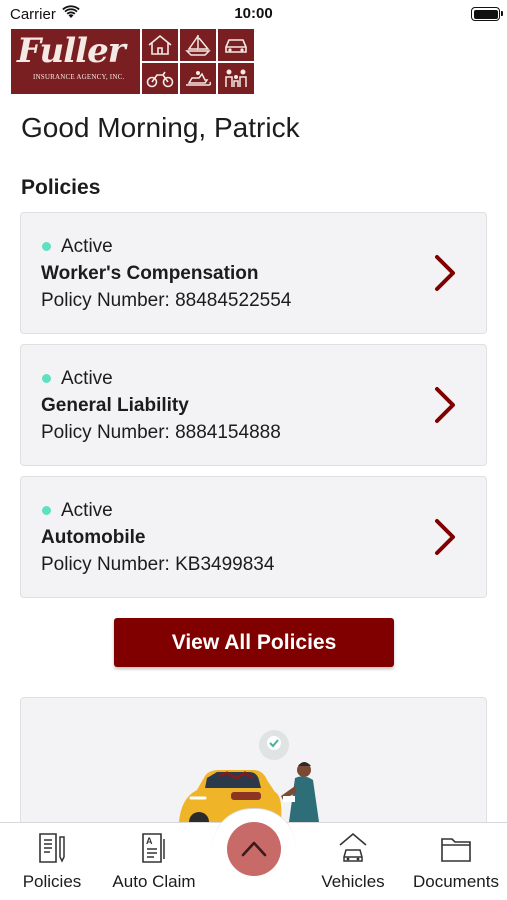 The width and height of the screenshot is (507, 900). I want to click on family-icon, so click(236, 78).